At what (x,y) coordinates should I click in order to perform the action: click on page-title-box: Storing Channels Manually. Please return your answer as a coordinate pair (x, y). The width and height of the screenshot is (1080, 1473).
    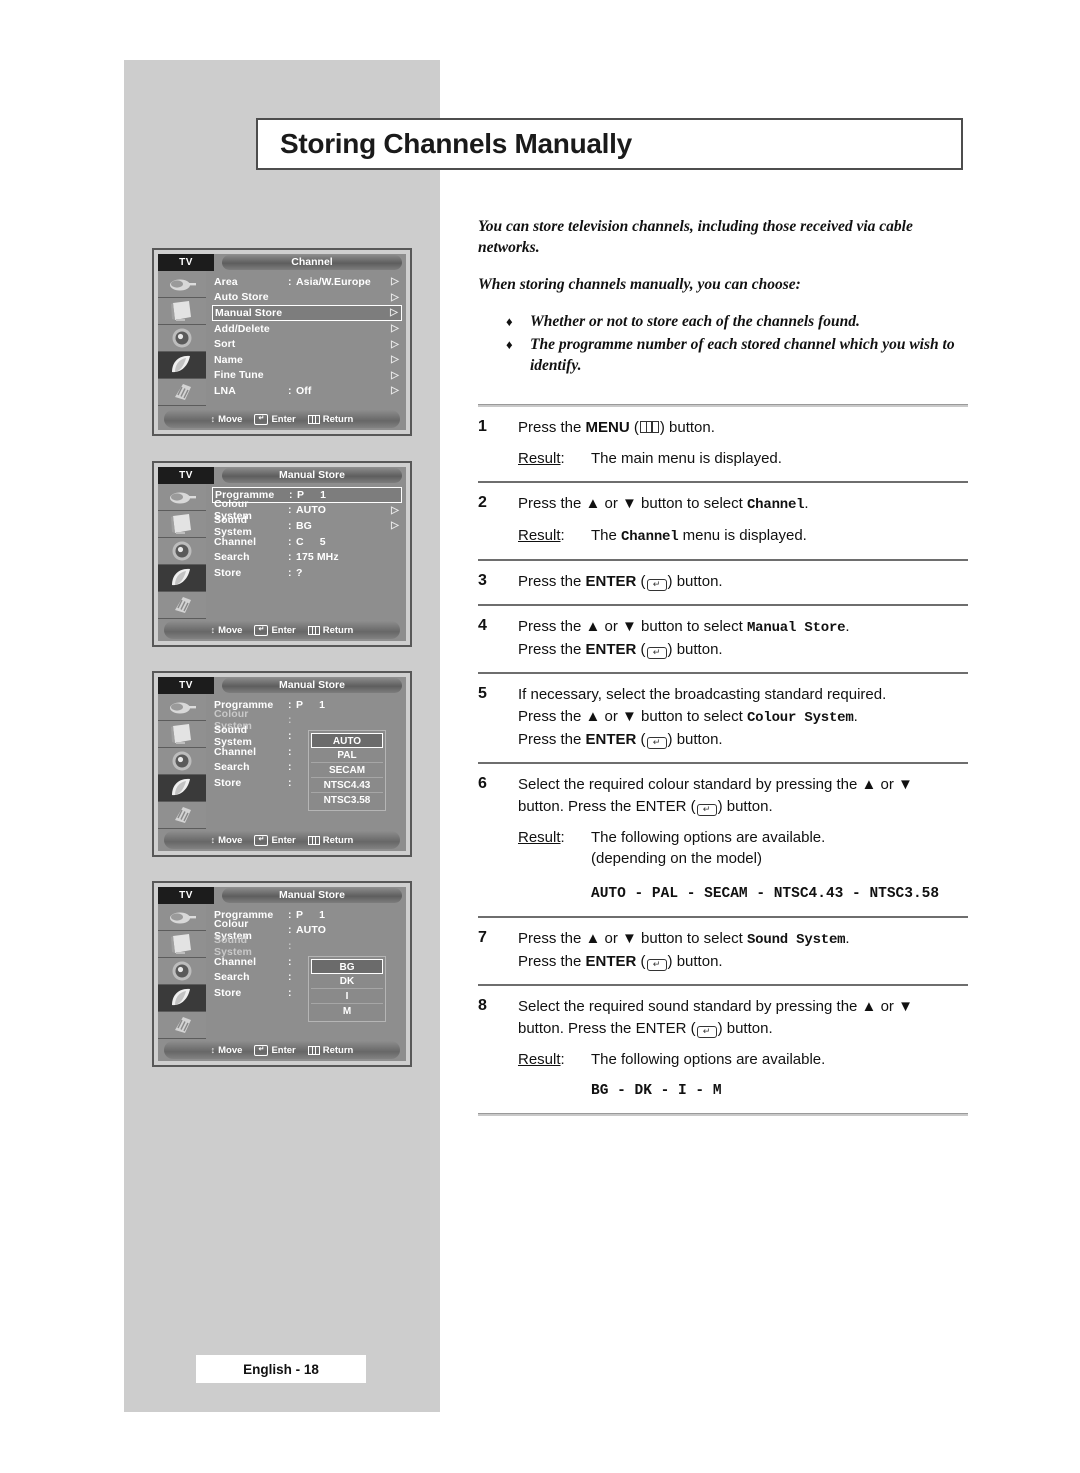
    Looking at the image, I should click on (609, 144).